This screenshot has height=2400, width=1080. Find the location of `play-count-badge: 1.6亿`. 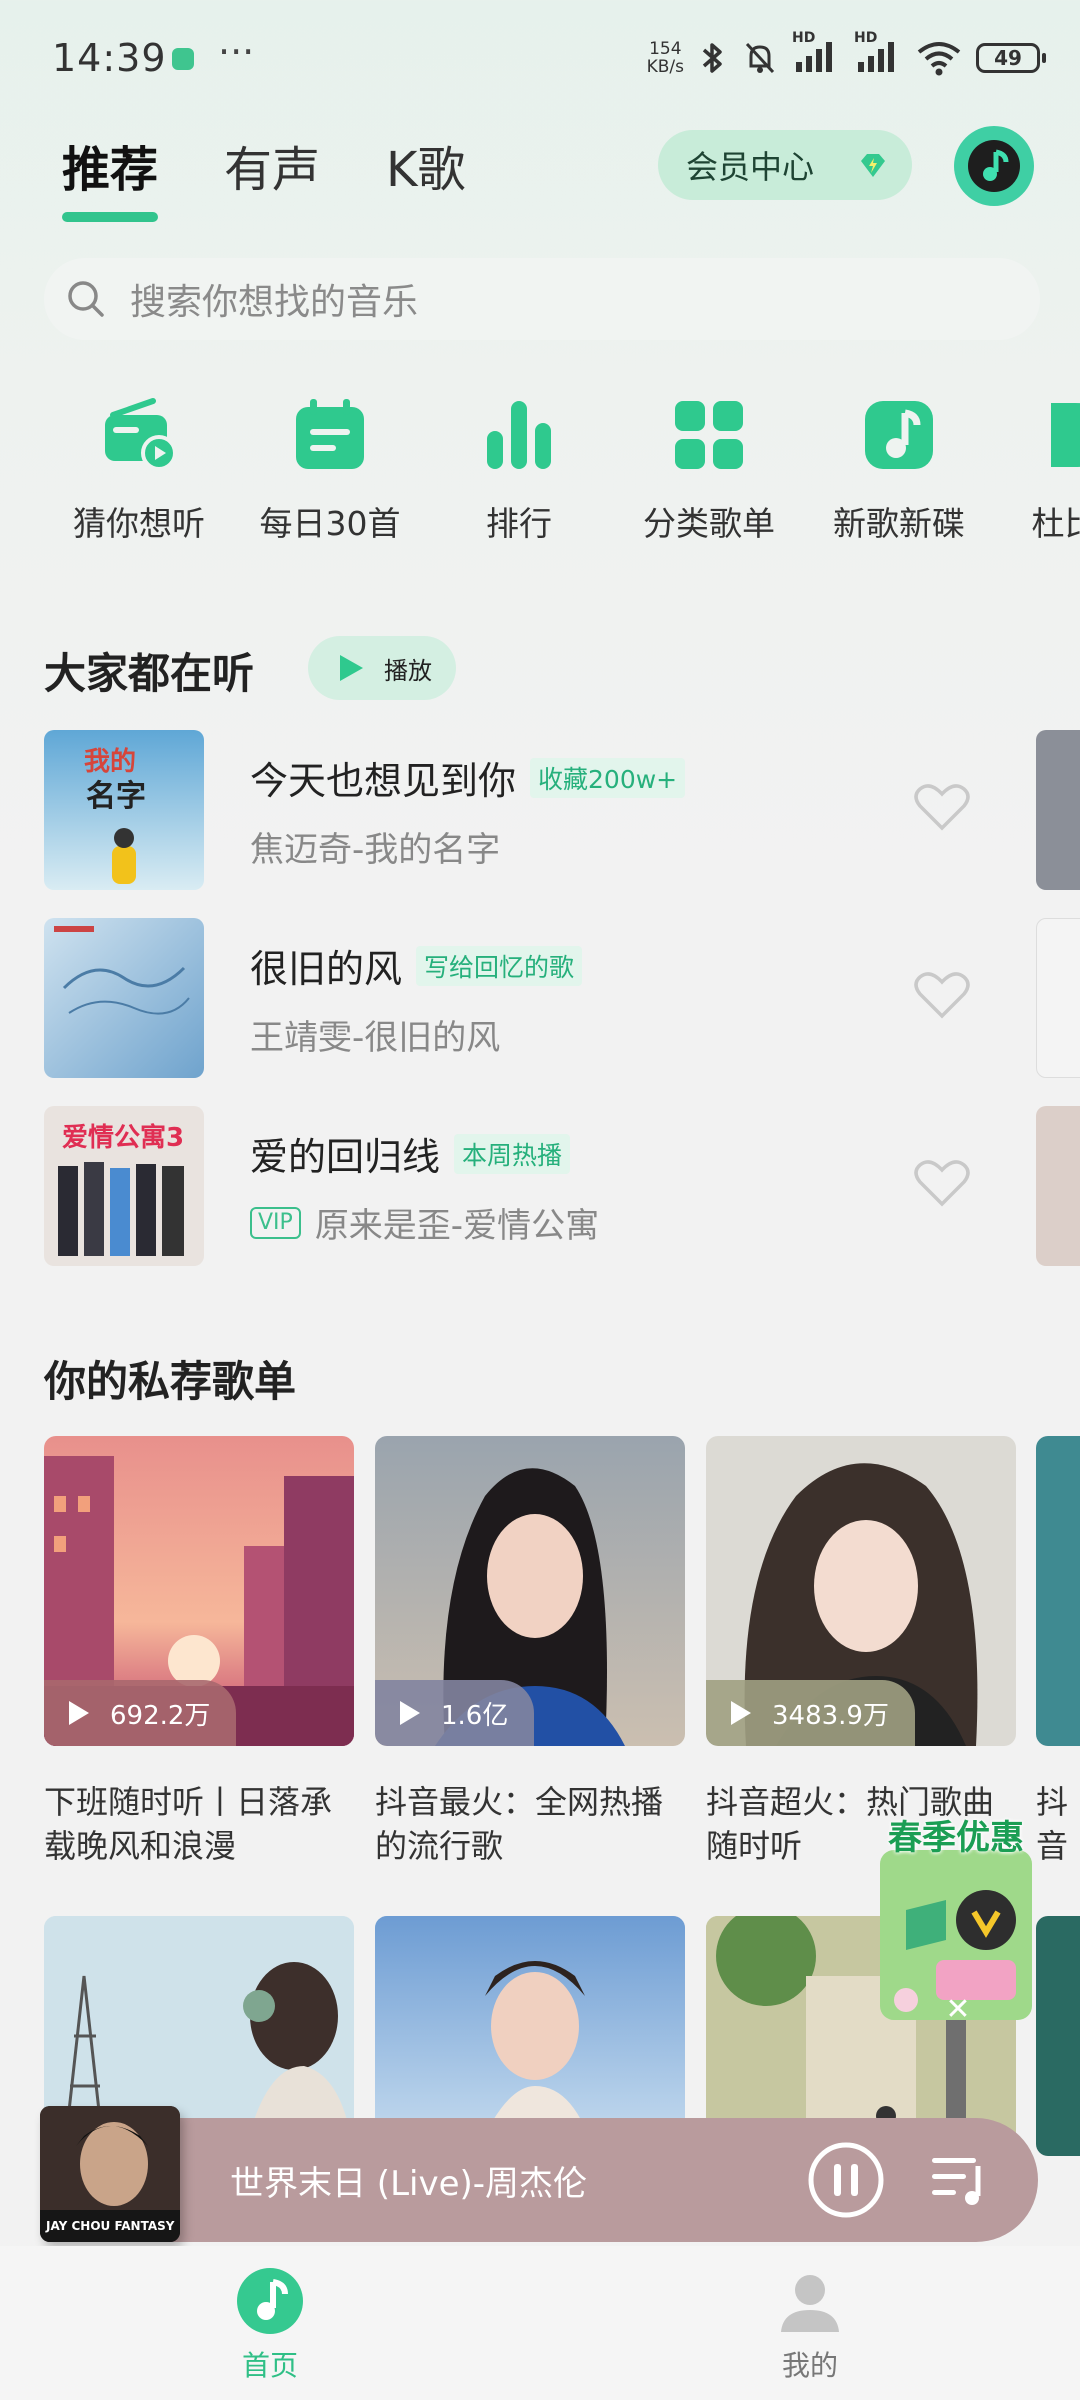

play-count-badge: 1.6亿 is located at coordinates (455, 1713).